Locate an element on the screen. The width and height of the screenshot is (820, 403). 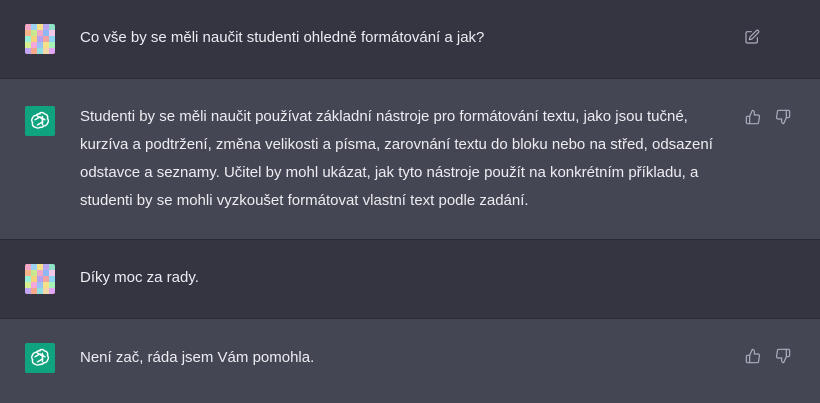
user-message-text: Díky moc za rady. is located at coordinates (139, 277).